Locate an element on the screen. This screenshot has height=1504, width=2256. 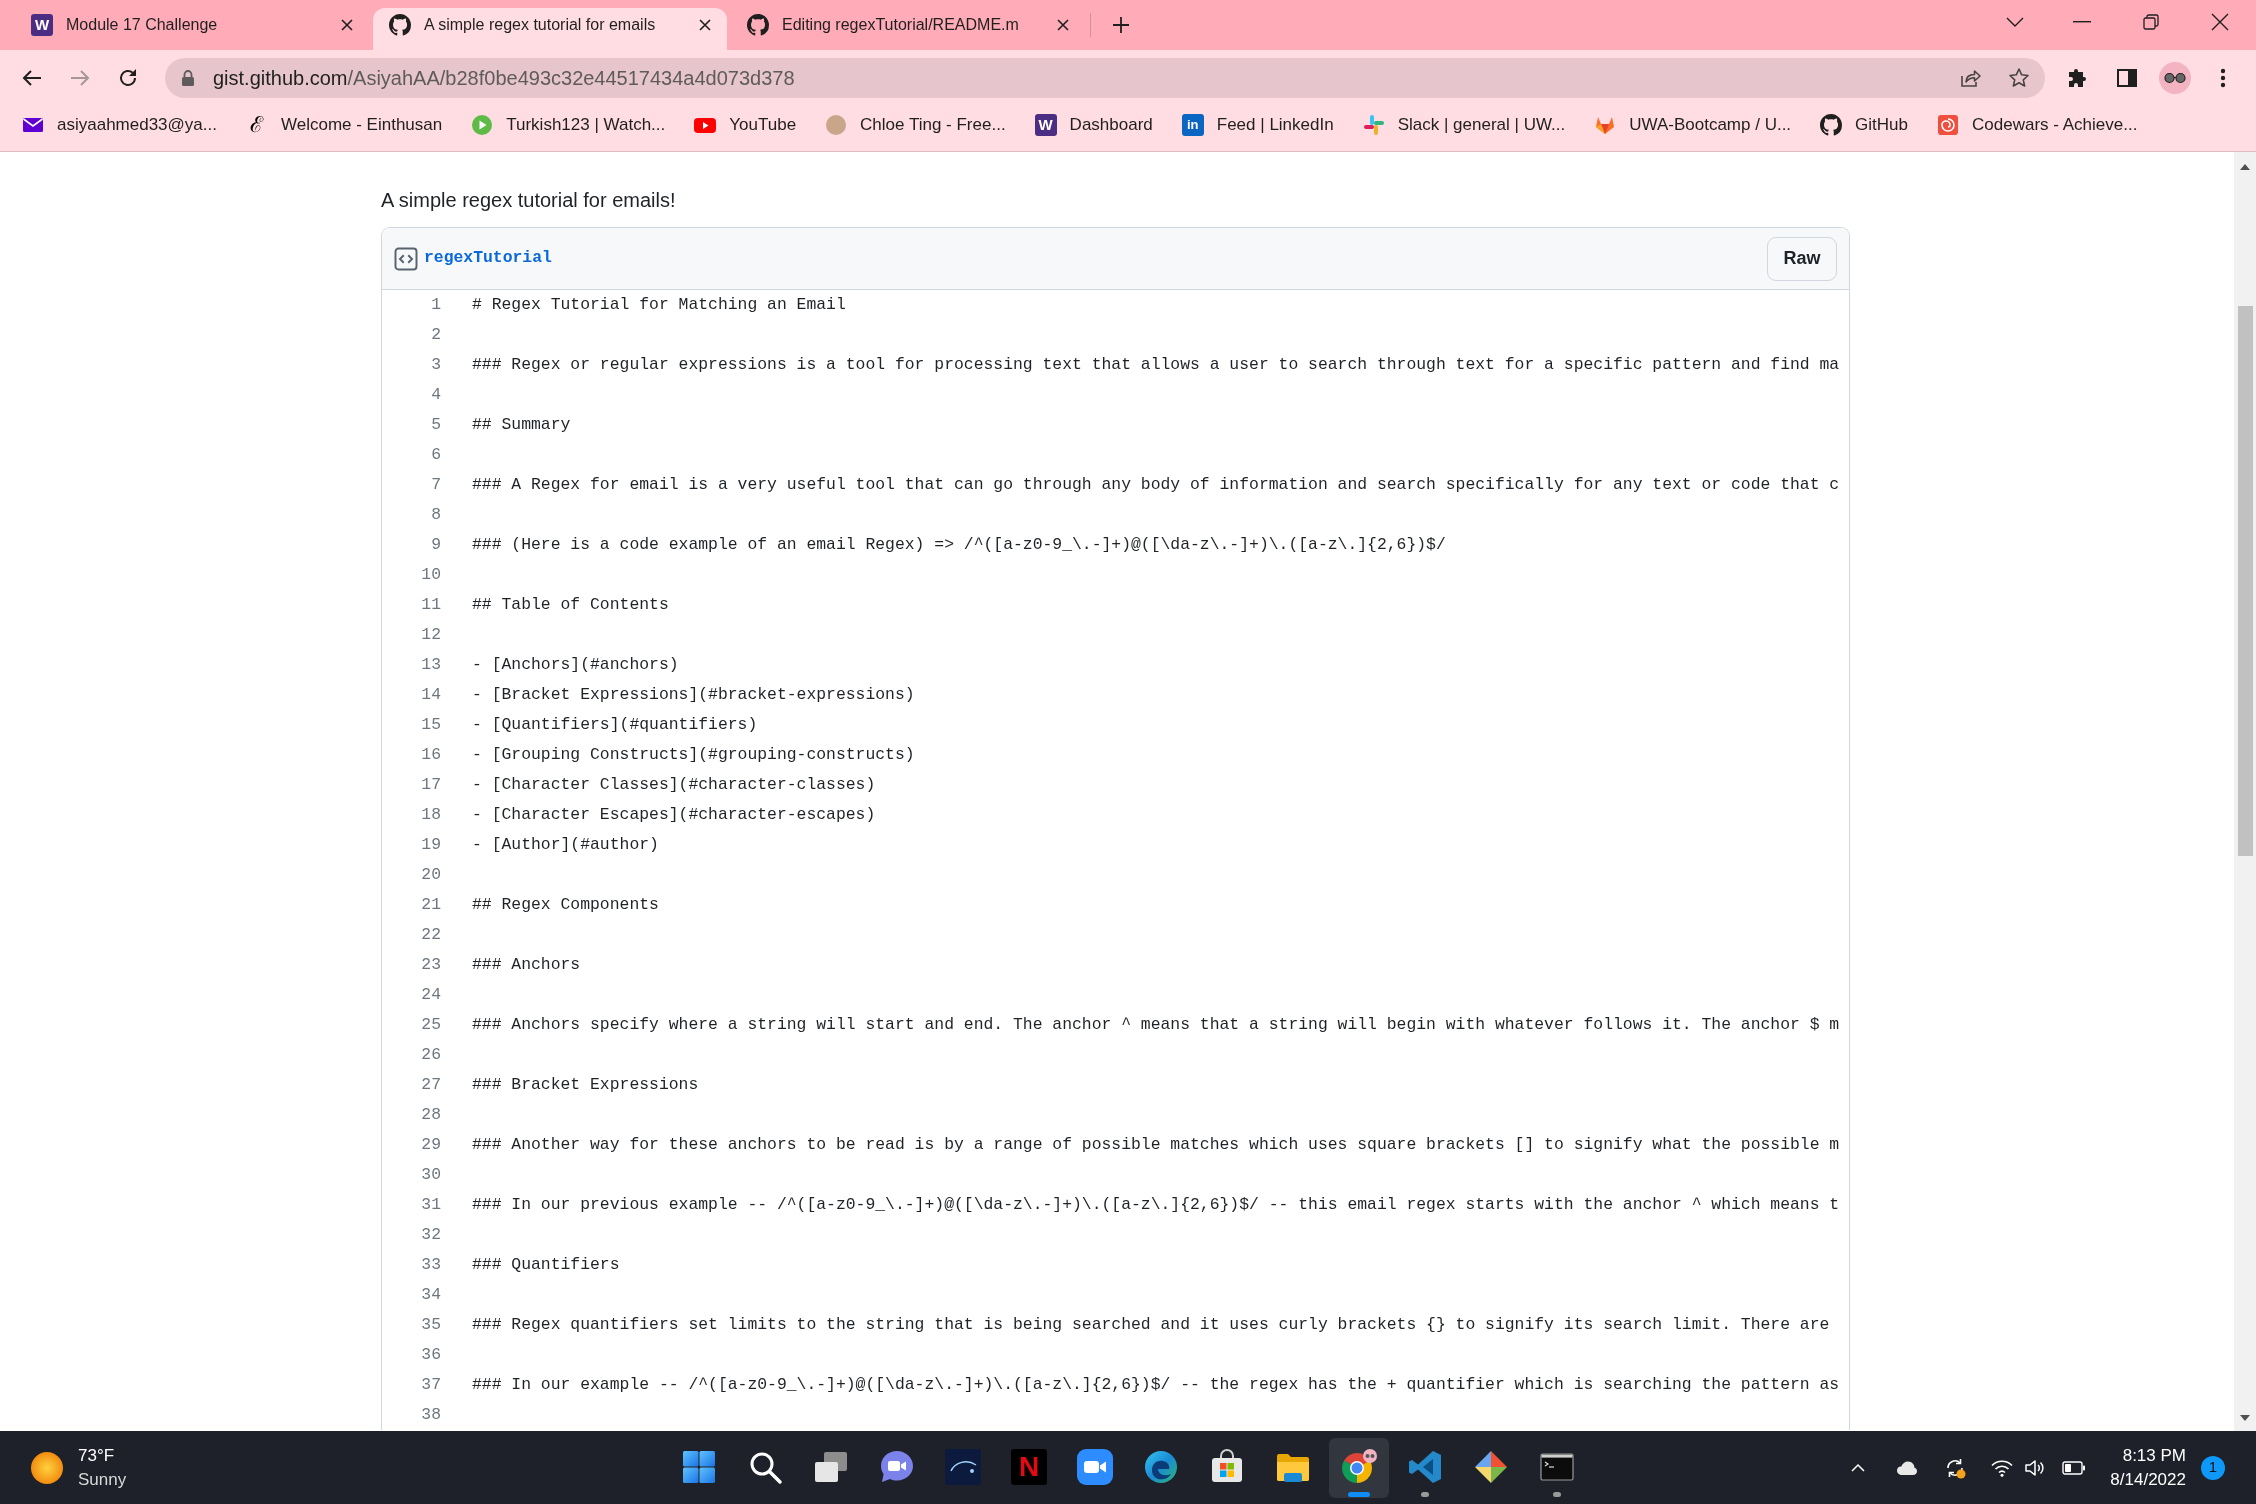
video-chat-icon is located at coordinates (897, 1467).